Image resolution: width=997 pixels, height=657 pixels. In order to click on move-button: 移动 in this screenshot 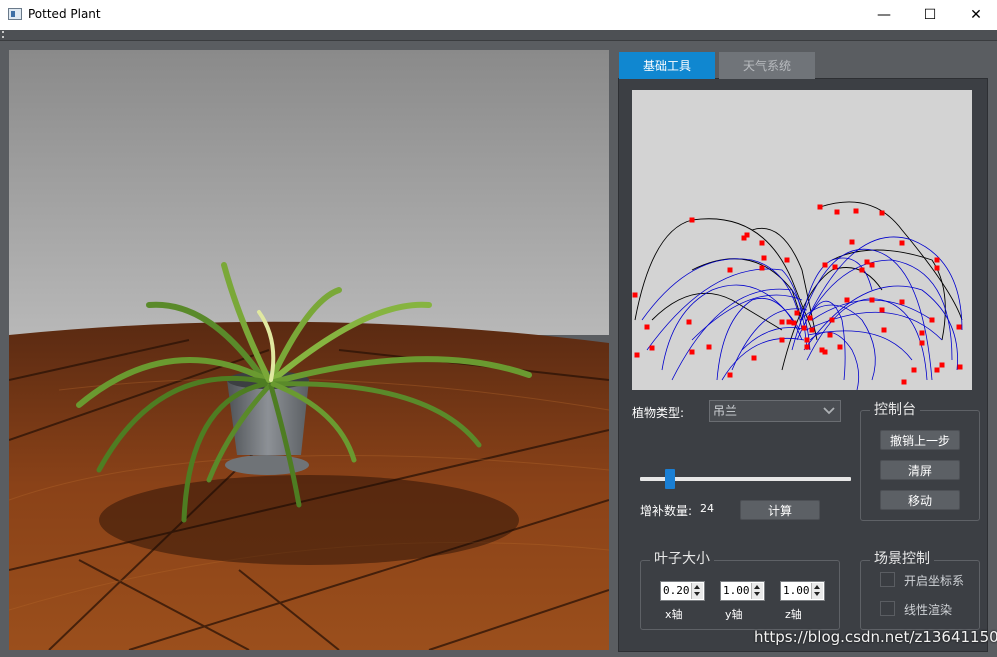, I will do `click(920, 500)`.